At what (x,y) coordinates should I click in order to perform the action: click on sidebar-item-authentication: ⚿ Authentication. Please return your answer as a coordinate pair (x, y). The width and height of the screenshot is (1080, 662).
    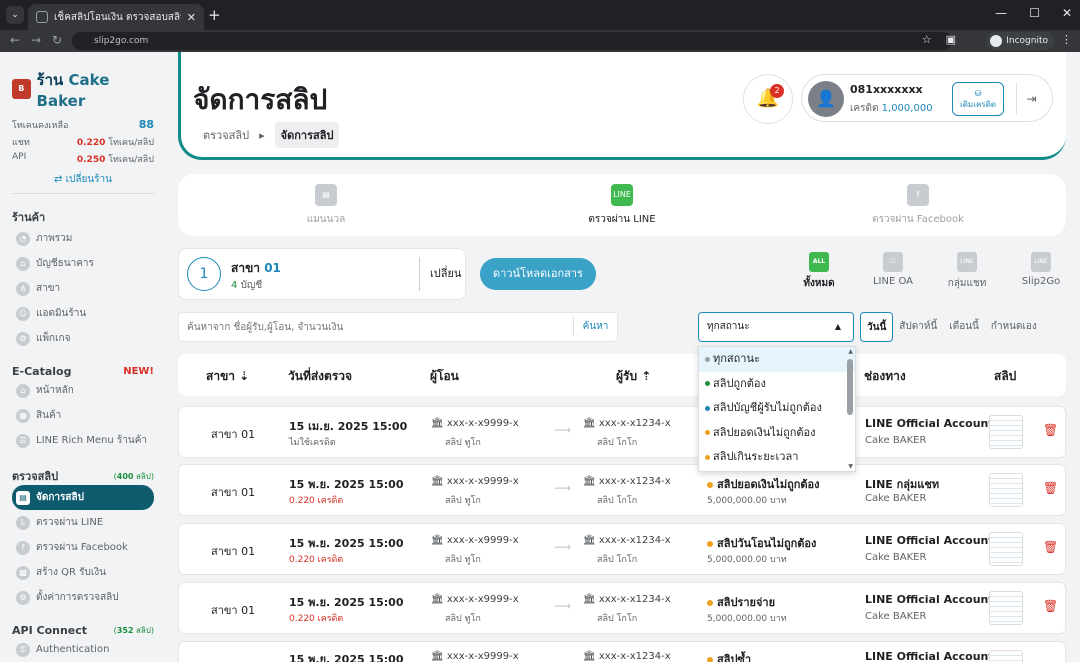
    Looking at the image, I should click on (83, 649).